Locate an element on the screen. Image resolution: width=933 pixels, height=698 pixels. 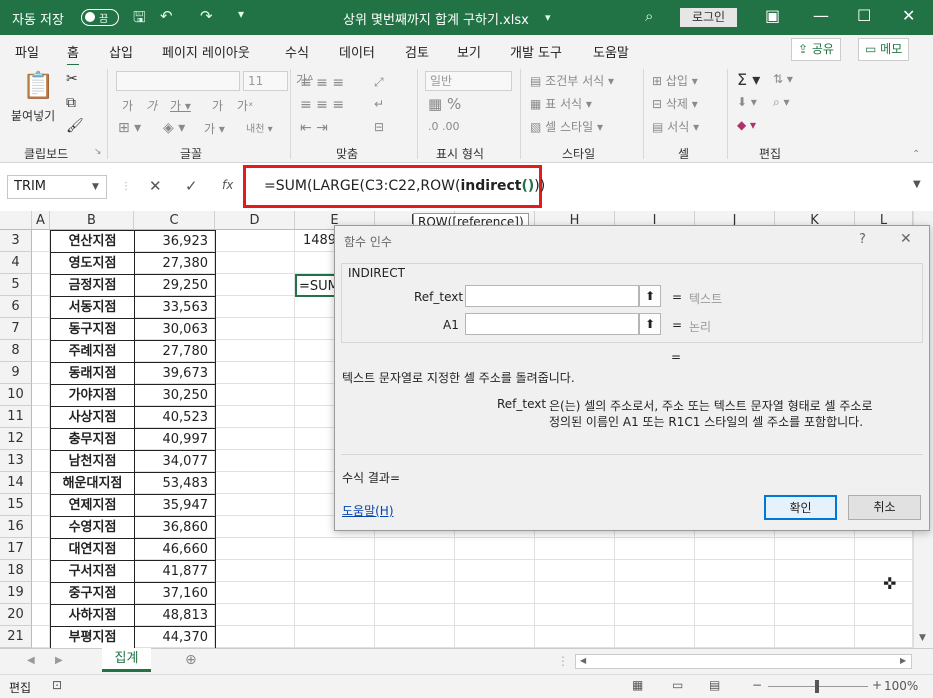
row-header: 10 is located at coordinates (16, 395).